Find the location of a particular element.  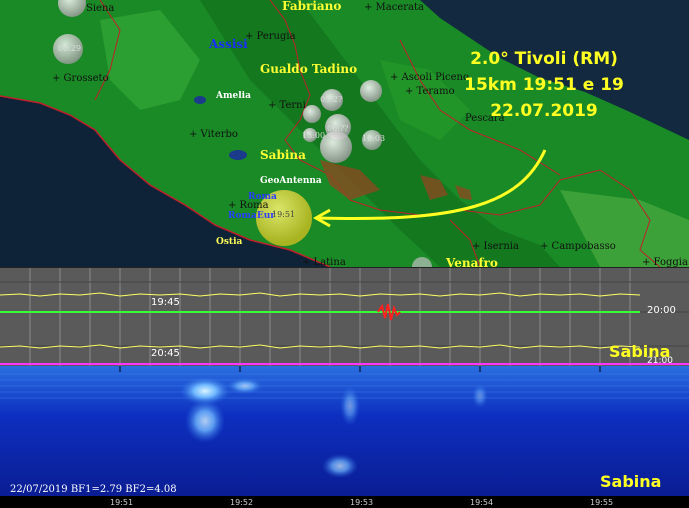

time-tick: 19:52 is located at coordinates (242, 502).